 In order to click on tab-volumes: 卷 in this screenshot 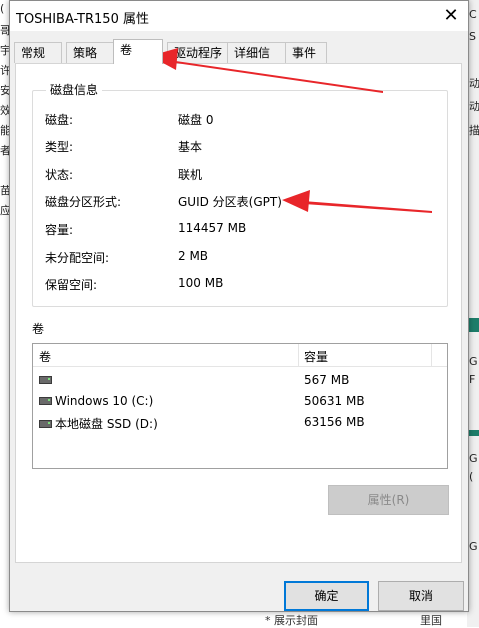, I will do `click(138, 51)`.